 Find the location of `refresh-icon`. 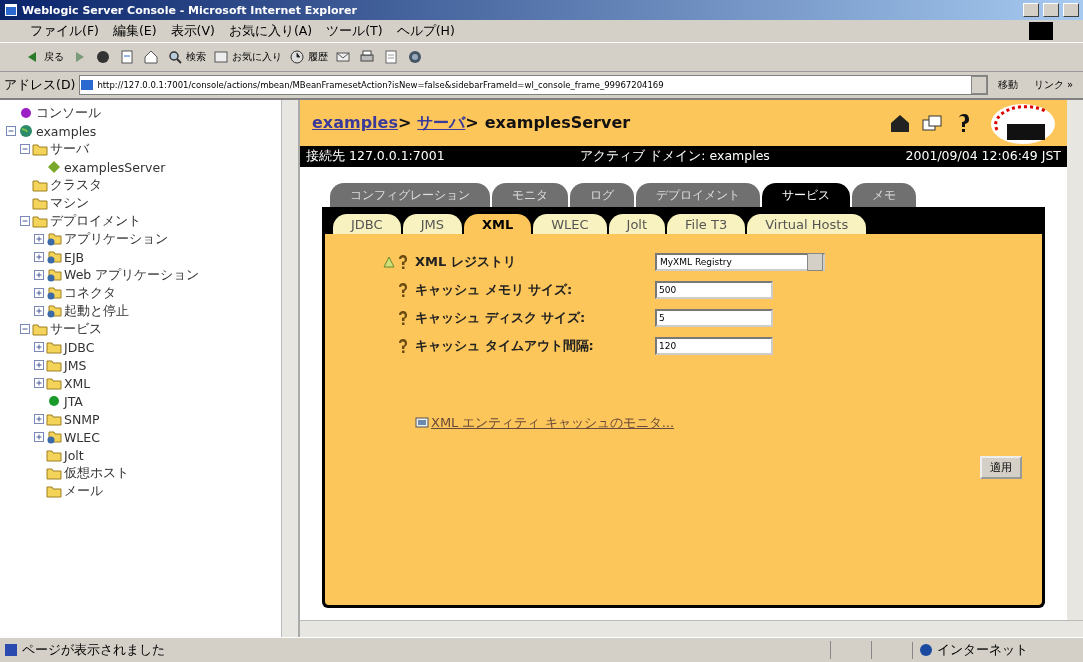

refresh-icon is located at coordinates (127, 57).